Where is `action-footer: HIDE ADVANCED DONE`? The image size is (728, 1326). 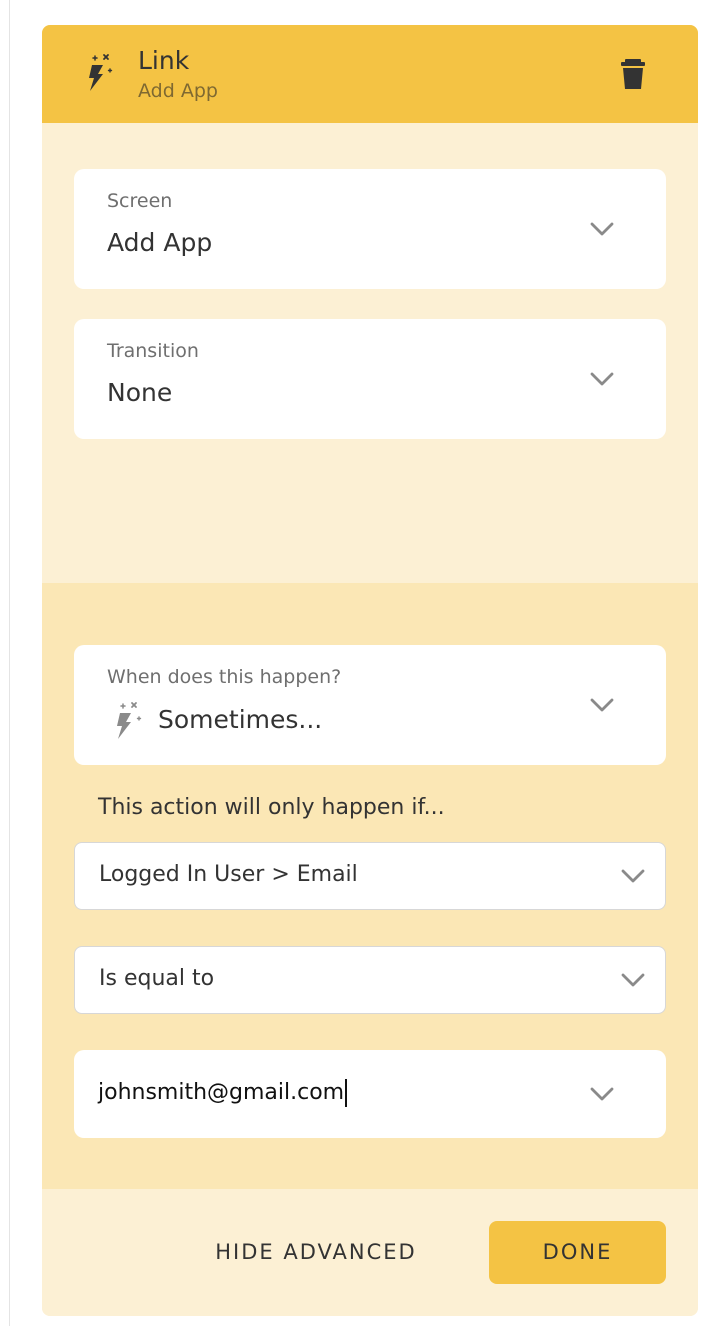
action-footer: HIDE ADVANCED DONE is located at coordinates (370, 1252).